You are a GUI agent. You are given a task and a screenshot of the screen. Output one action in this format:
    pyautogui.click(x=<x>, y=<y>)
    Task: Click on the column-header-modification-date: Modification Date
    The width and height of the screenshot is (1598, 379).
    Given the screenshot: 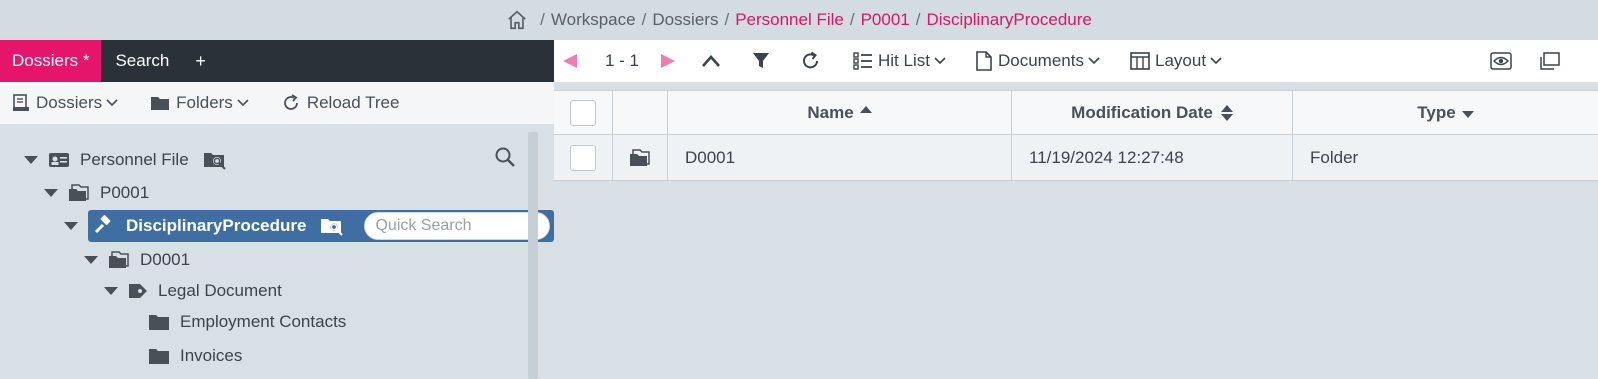 What is the action you would take?
    pyautogui.click(x=1152, y=112)
    